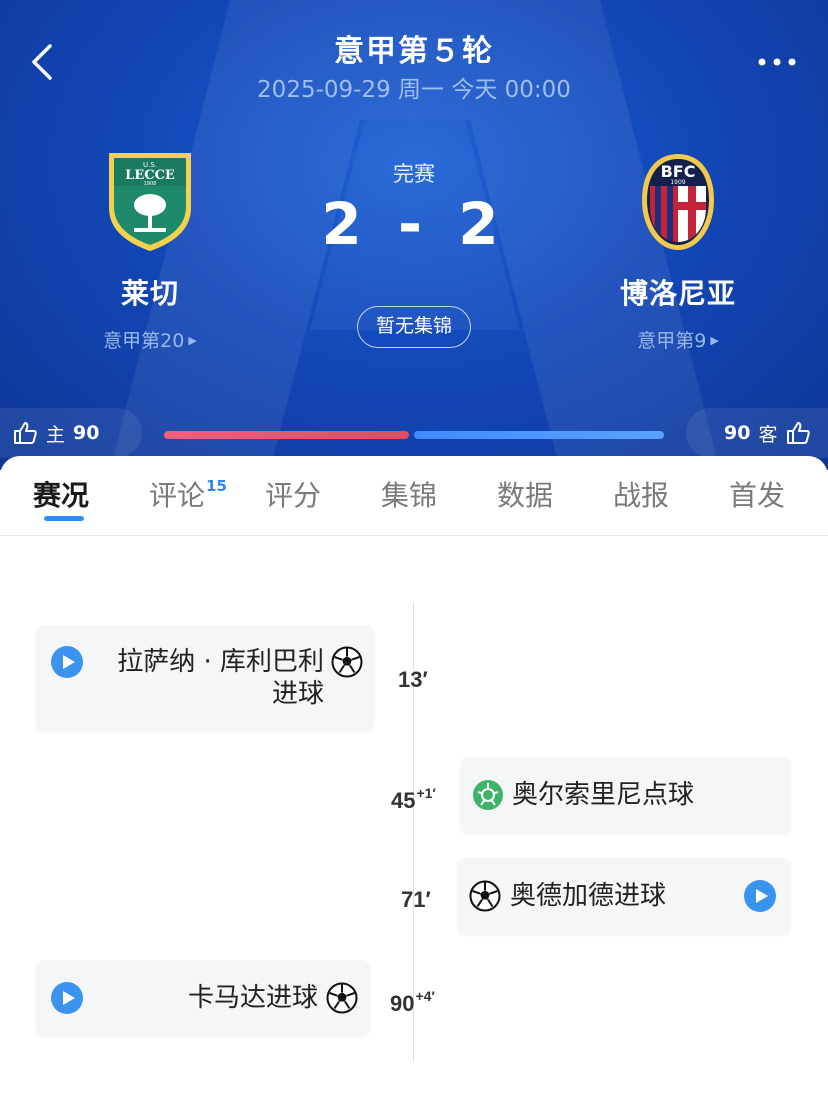 The width and height of the screenshot is (828, 1094). I want to click on penalty-icon, so click(488, 795).